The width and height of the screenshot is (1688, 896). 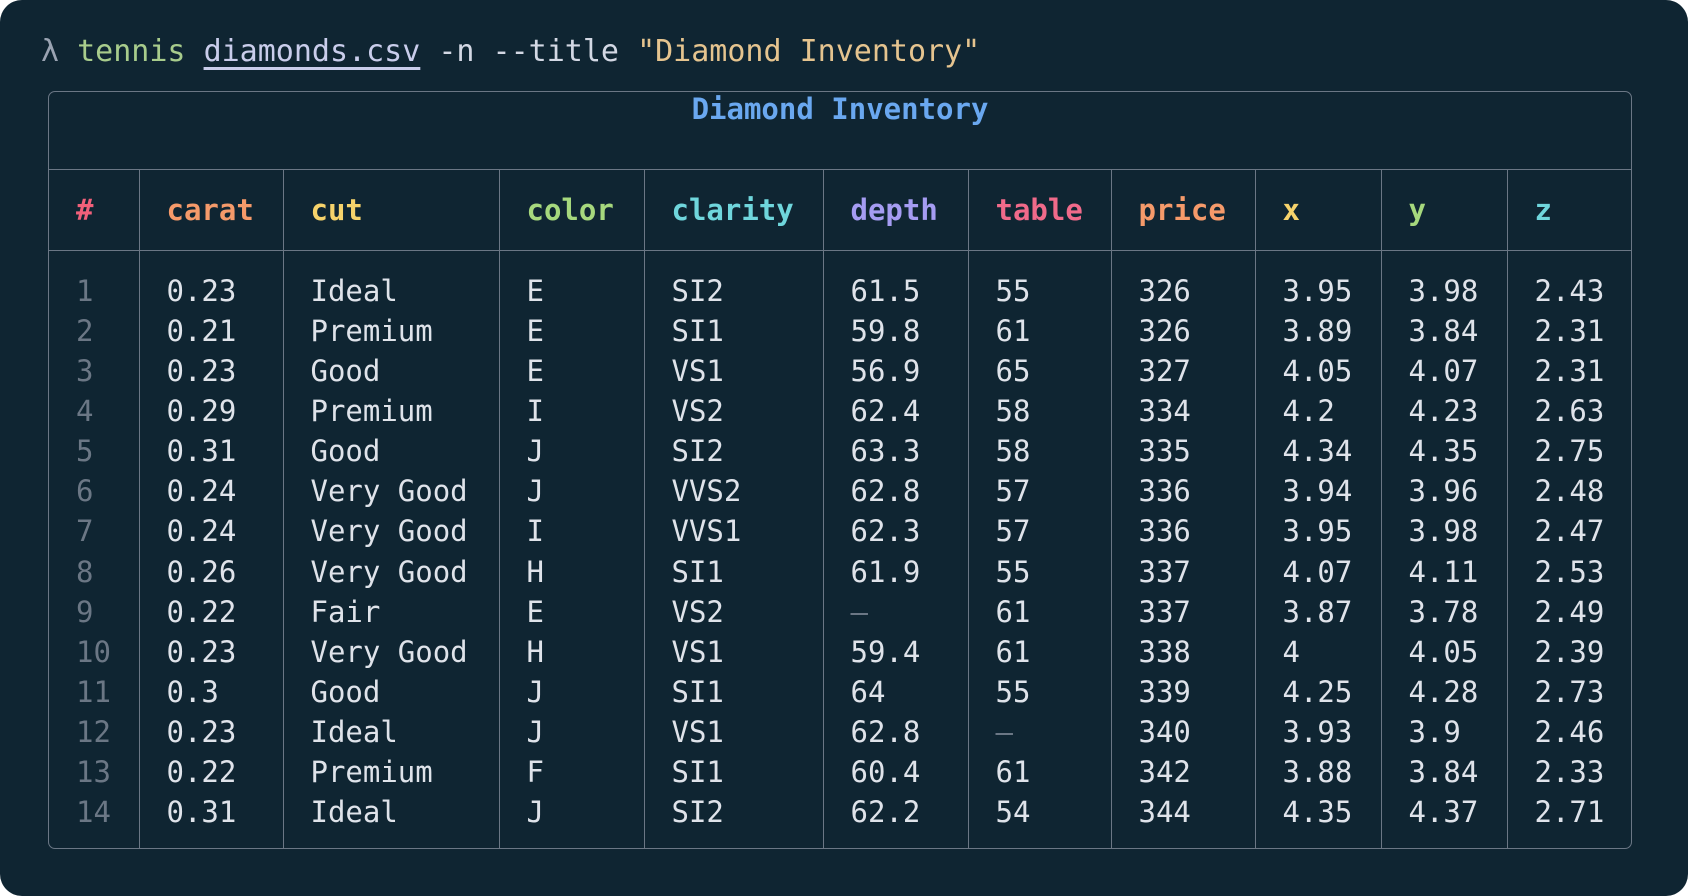 I want to click on cell-z: 2.53, so click(x=1568, y=571).